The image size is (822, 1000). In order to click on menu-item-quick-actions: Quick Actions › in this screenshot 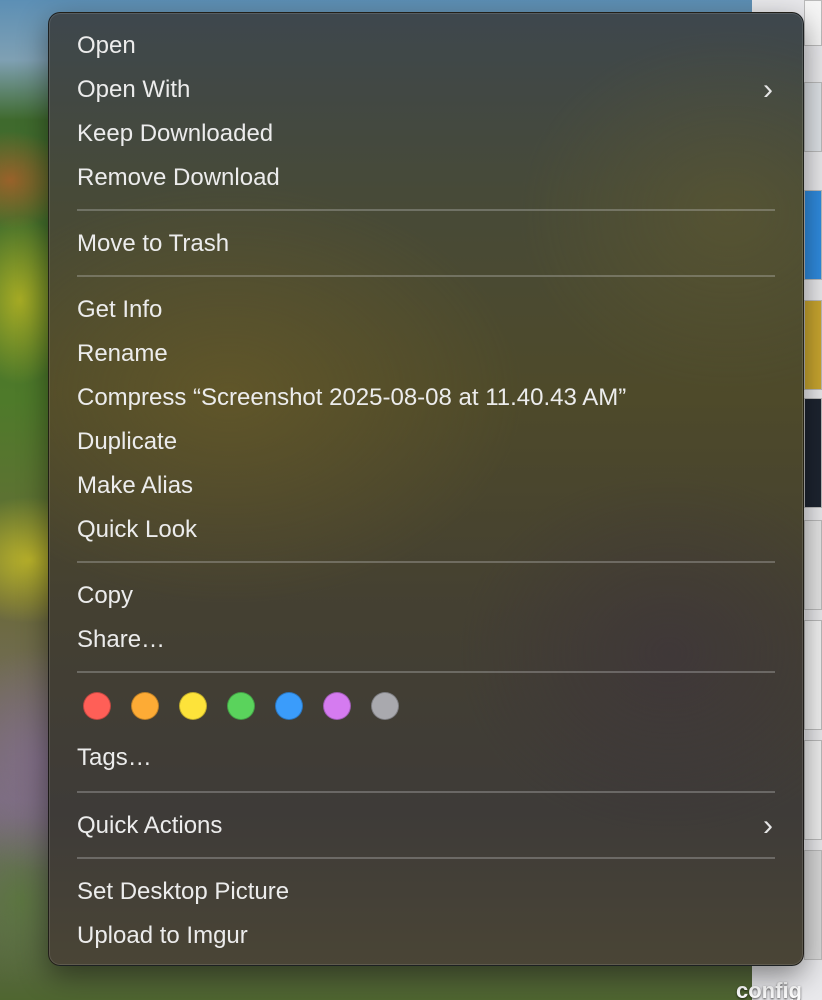, I will do `click(430, 826)`.